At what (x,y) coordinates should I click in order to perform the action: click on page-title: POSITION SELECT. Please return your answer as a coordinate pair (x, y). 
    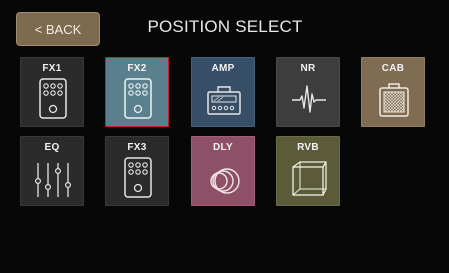
    Looking at the image, I should click on (225, 26).